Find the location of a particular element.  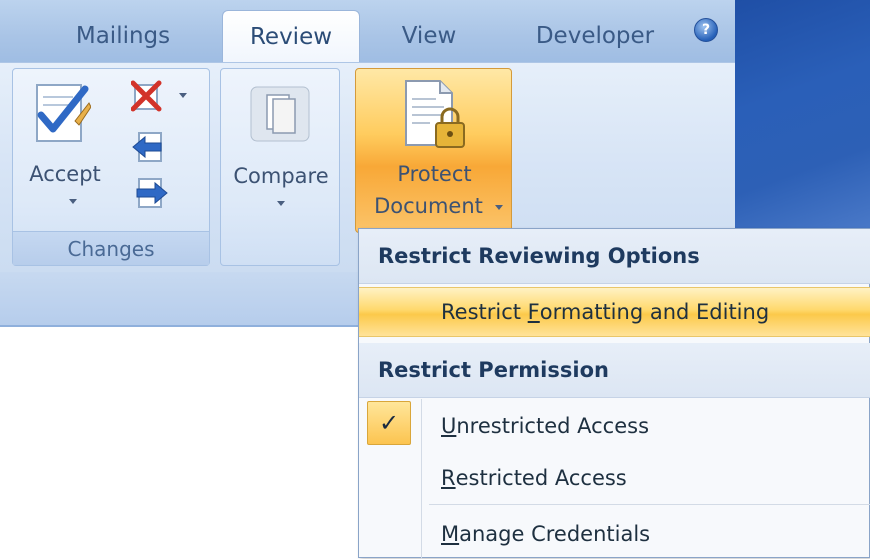

tab-developer: Developer is located at coordinates (595, 36).